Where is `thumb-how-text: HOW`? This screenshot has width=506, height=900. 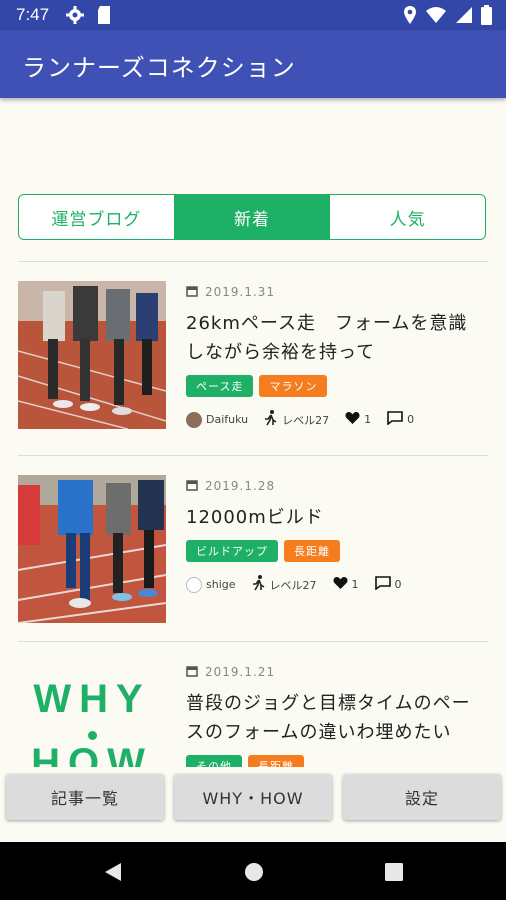 thumb-how-text: HOW is located at coordinates (92, 754).